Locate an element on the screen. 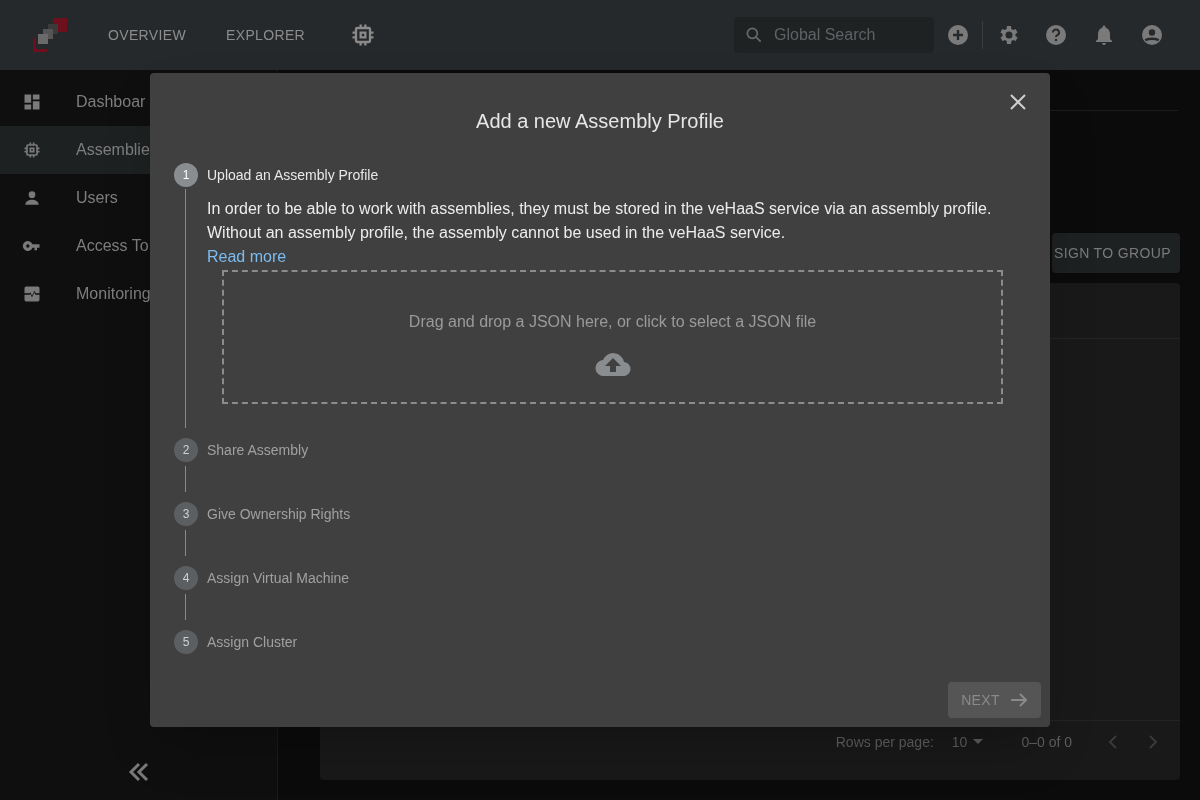 This screenshot has width=1200, height=800. step-description: In order to be able to work with assemblies, they must be stored in the veHaaS service via an assembly profile. Without an assembly profile, the assembly cannot be used in the veHaaS service. is located at coordinates (600, 221).